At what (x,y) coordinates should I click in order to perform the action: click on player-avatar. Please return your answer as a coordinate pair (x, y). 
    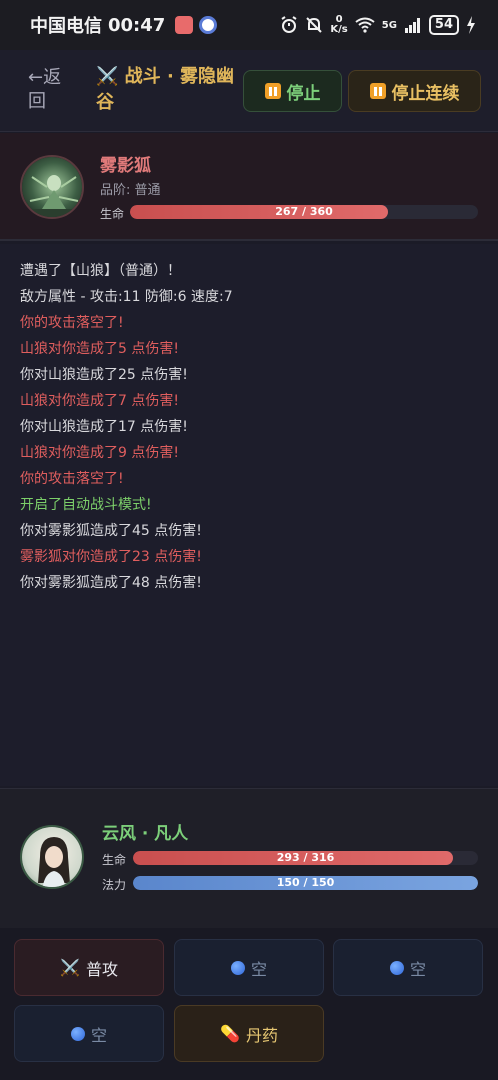
    Looking at the image, I should click on (52, 857).